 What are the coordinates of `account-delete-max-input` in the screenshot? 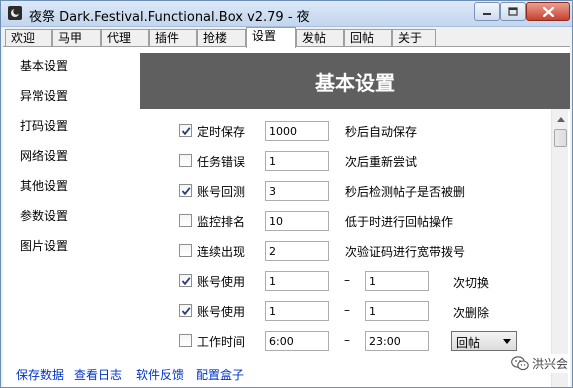 It's located at (397, 311).